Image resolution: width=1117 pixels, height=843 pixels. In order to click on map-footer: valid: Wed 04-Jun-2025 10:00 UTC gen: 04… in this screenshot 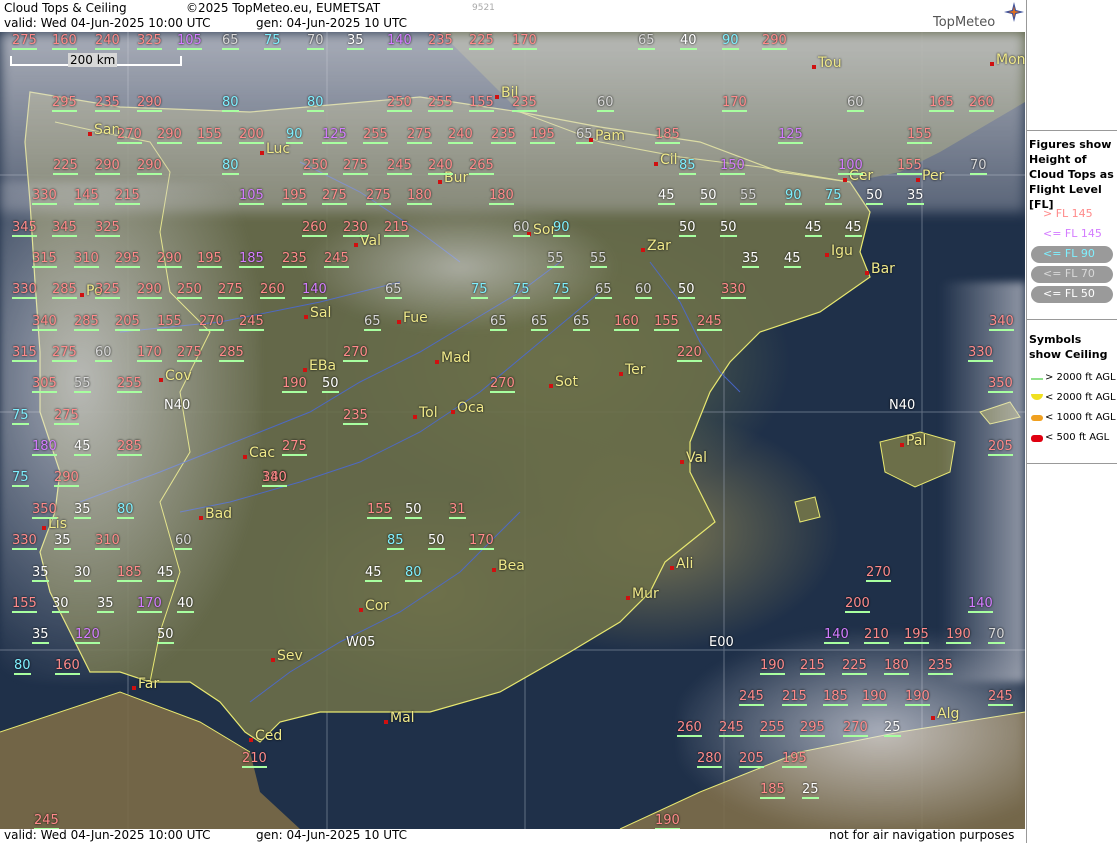, I will do `click(512, 835)`.